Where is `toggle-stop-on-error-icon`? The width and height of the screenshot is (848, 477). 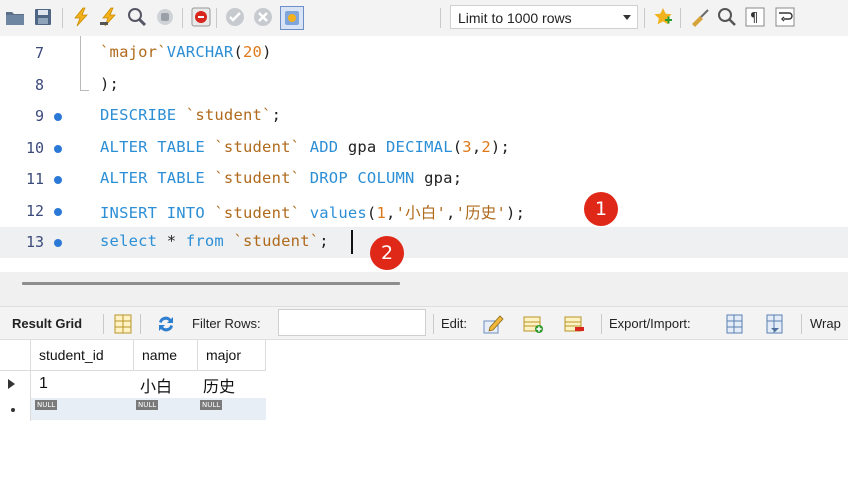
toggle-stop-on-error-icon is located at coordinates (201, 17).